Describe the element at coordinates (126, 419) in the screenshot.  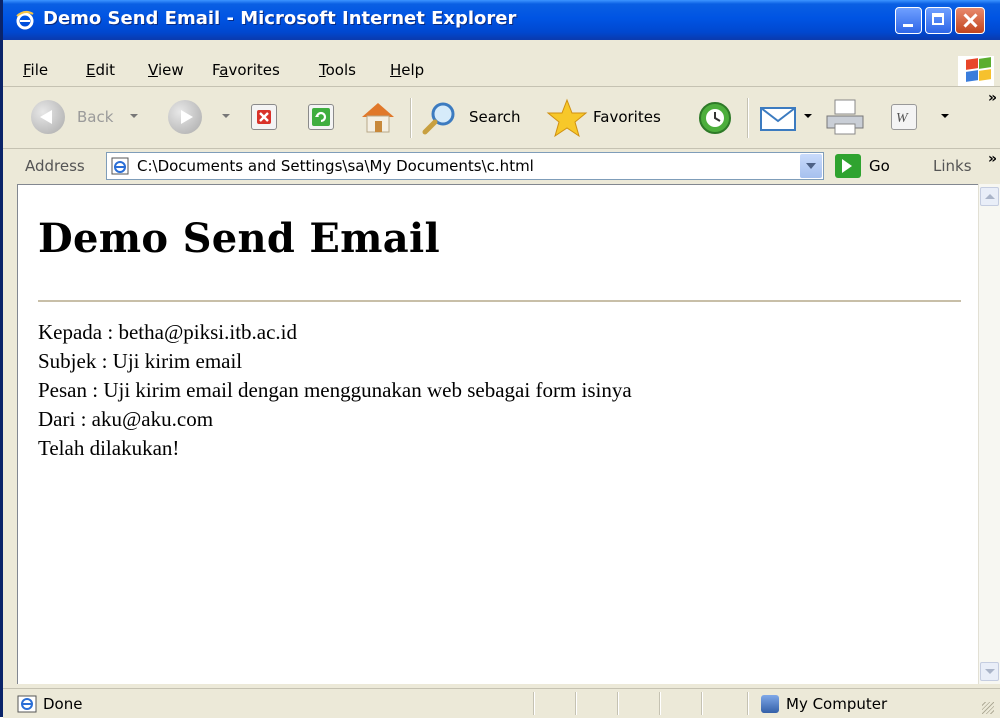
I see `line-dari: Dari : aku@aku.com` at that location.